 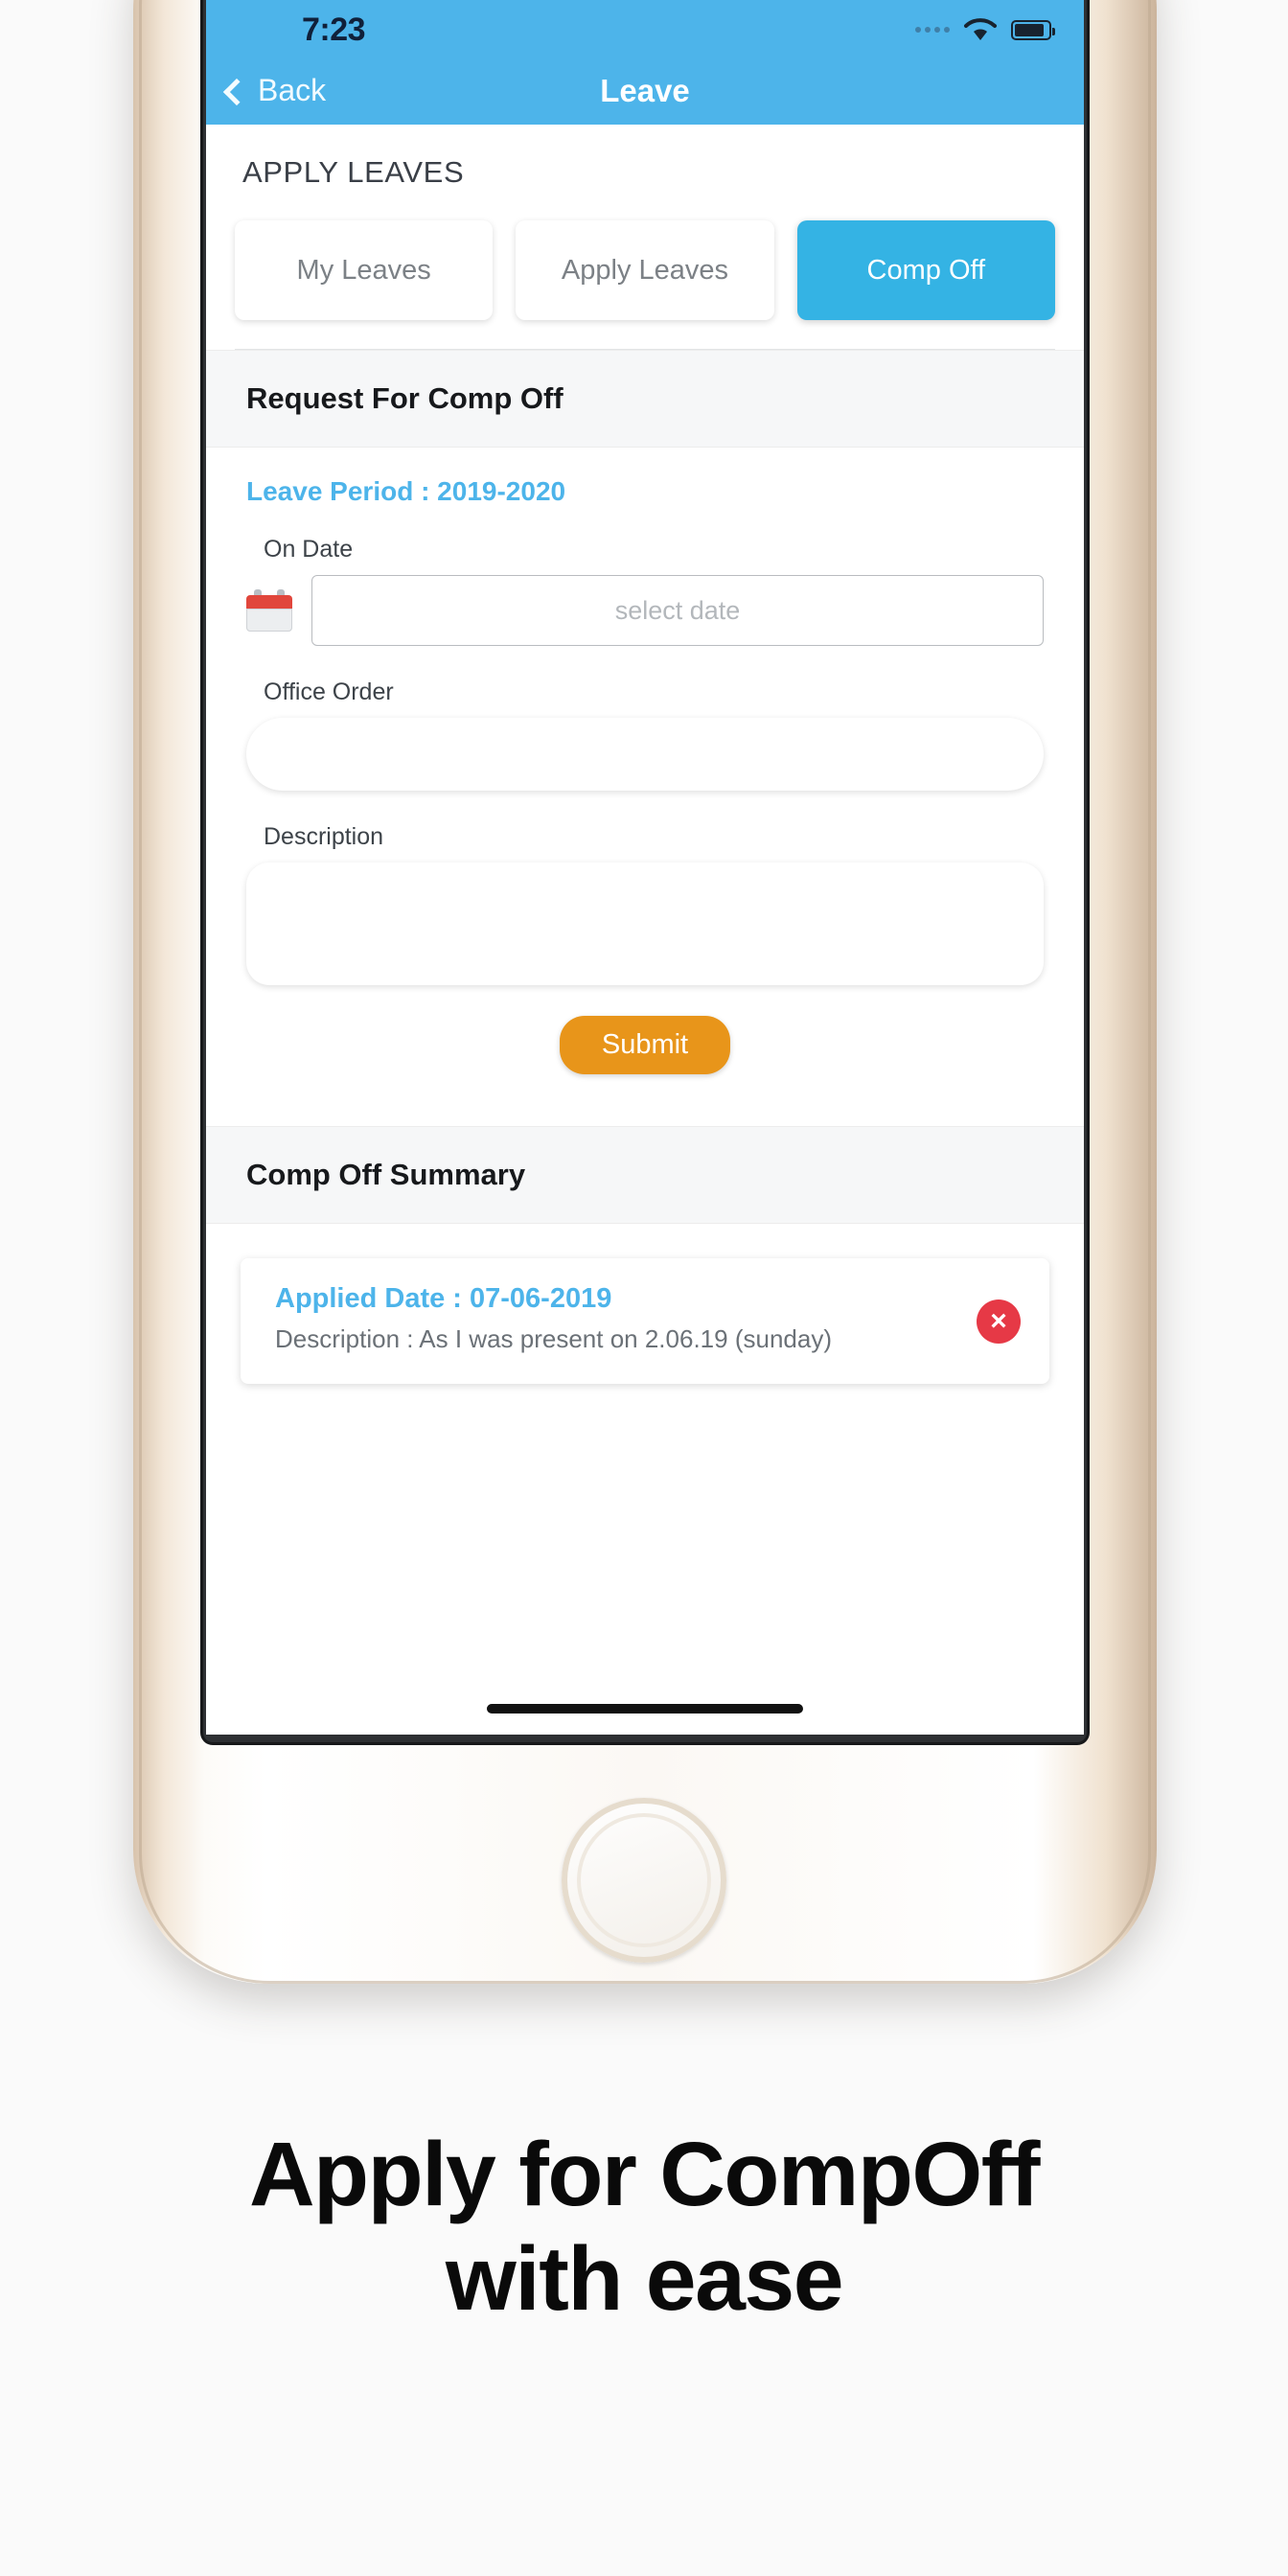 I want to click on page-title: Leave, so click(x=645, y=90).